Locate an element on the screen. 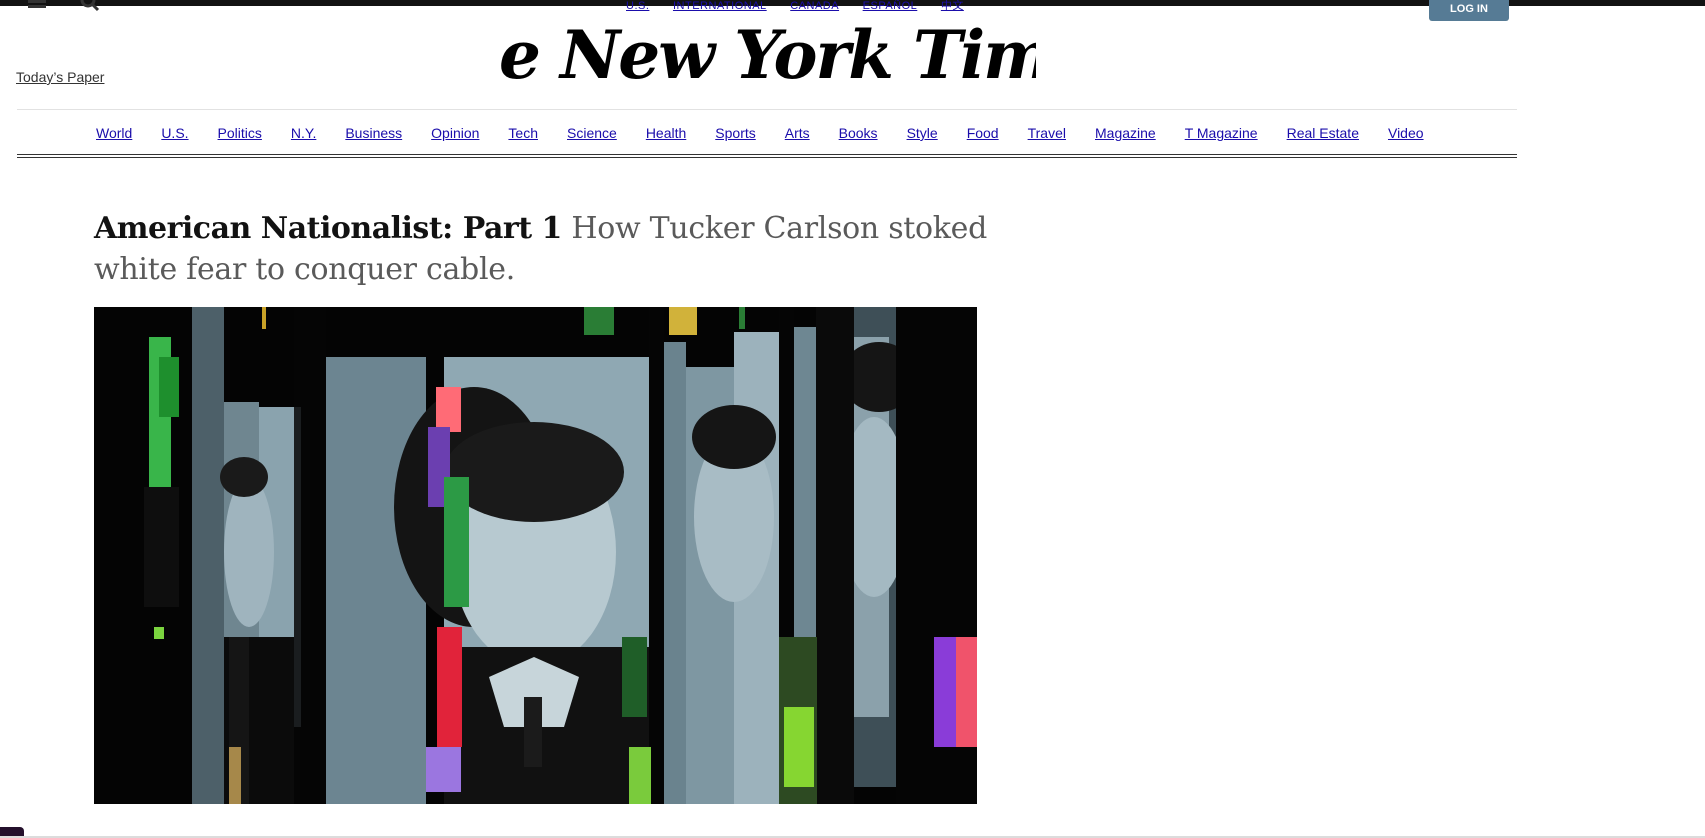 Image resolution: width=1705 pixels, height=838 pixels. todays-paper-link: Today’s Paper is located at coordinates (60, 77).